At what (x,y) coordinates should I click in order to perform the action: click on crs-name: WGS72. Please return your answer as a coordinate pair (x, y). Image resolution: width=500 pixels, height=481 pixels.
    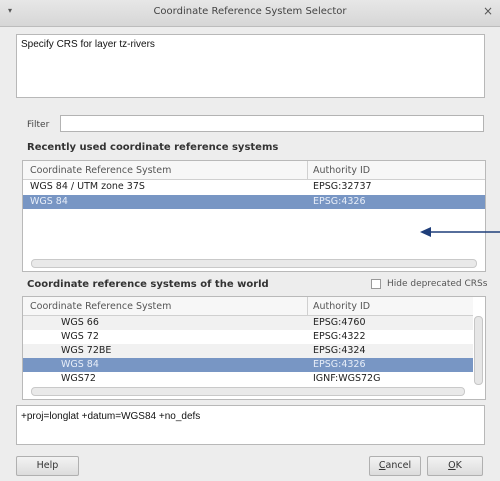
    Looking at the image, I should click on (78, 378).